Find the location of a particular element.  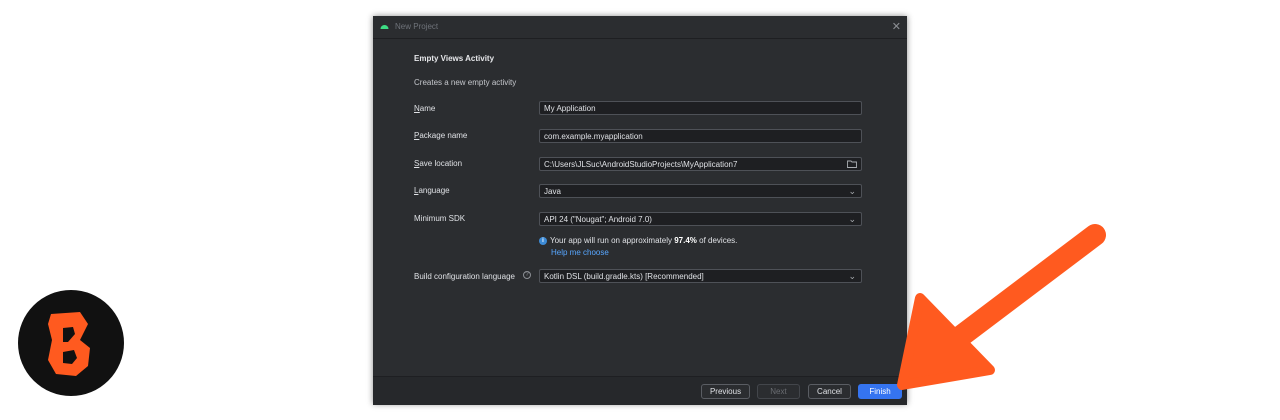

logo-b-icon is located at coordinates (69, 344).